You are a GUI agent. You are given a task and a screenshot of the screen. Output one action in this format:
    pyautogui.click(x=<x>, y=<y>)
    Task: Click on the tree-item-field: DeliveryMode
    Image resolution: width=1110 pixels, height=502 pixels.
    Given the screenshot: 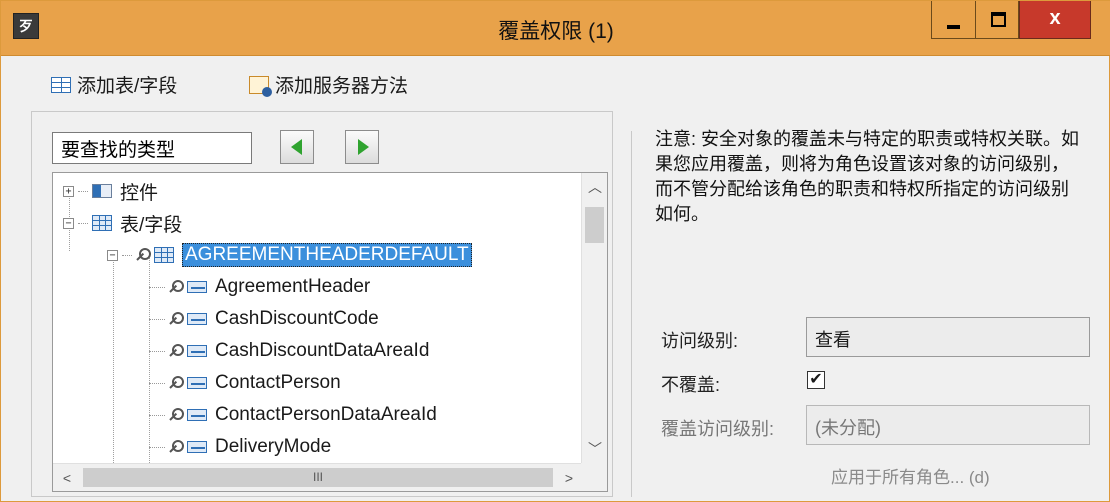 What is the action you would take?
    pyautogui.click(x=240, y=447)
    